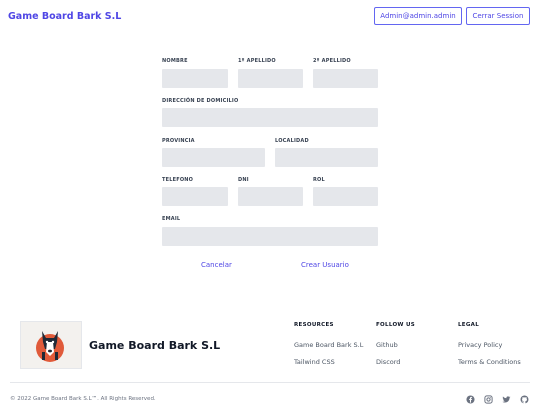  I want to click on direccion-field, so click(270, 117).